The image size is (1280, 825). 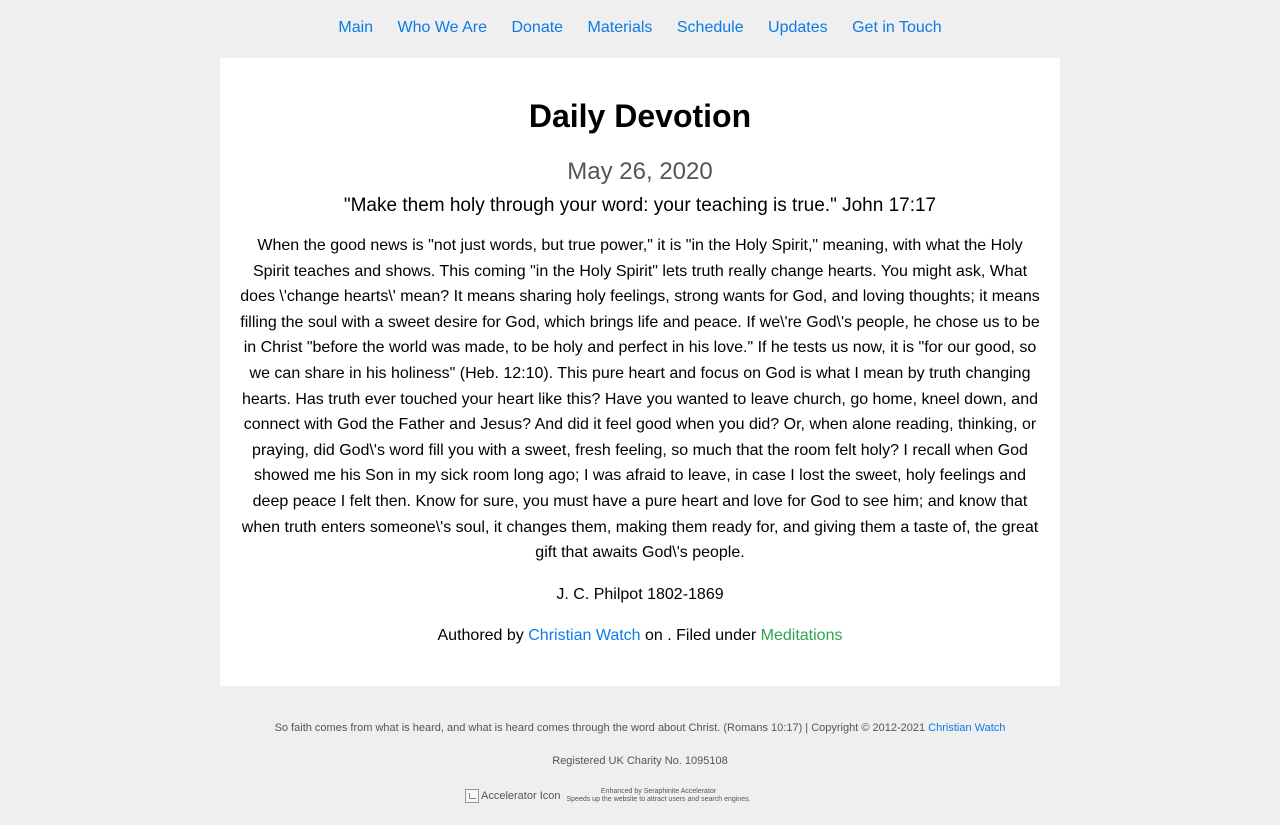 I want to click on accelerator-line-1: Enhanced by Seraphinite Accelerator, so click(x=658, y=791).